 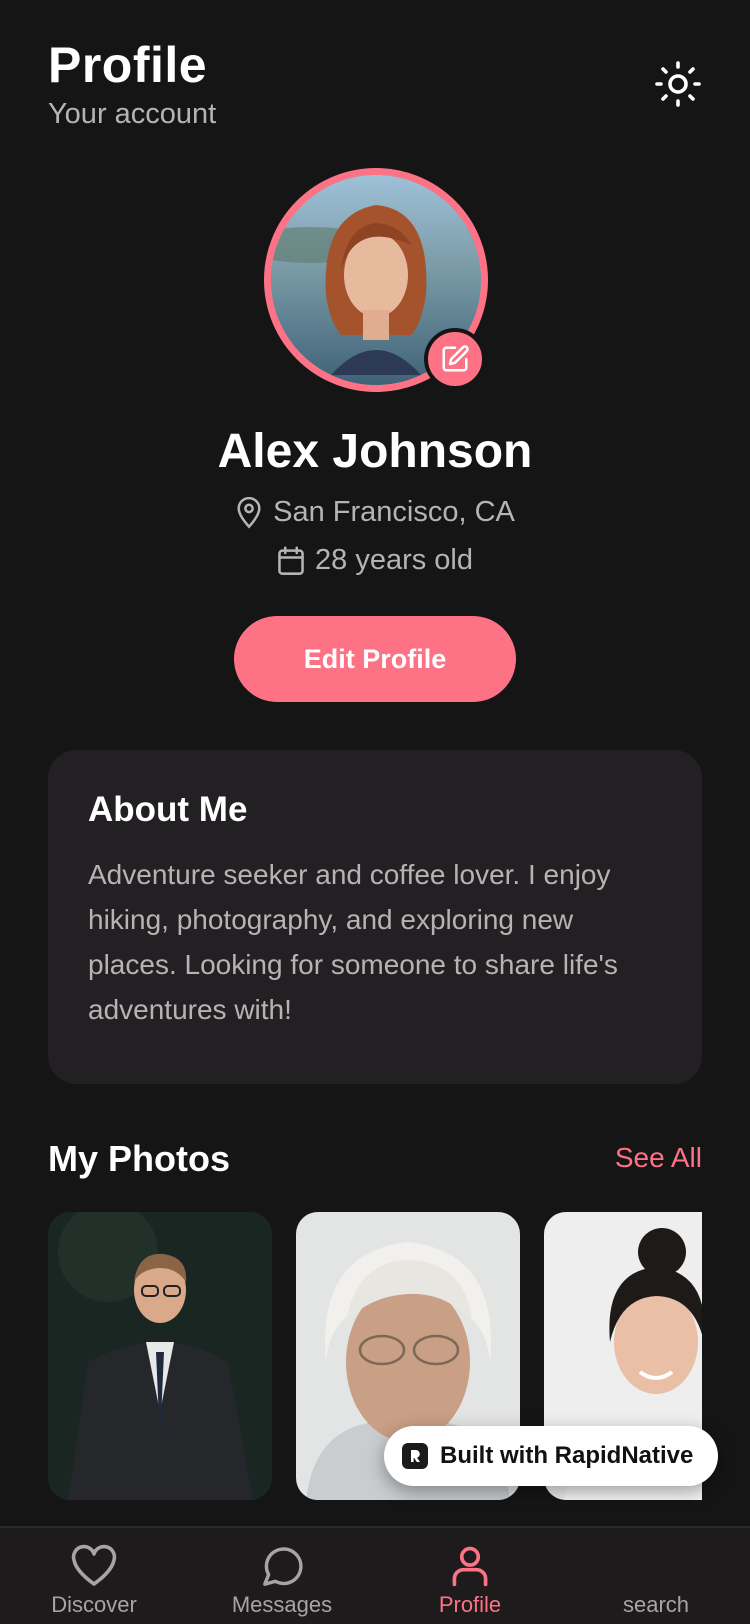 What do you see at coordinates (375, 451) in the screenshot?
I see `user-name: Alex Johnson` at bounding box center [375, 451].